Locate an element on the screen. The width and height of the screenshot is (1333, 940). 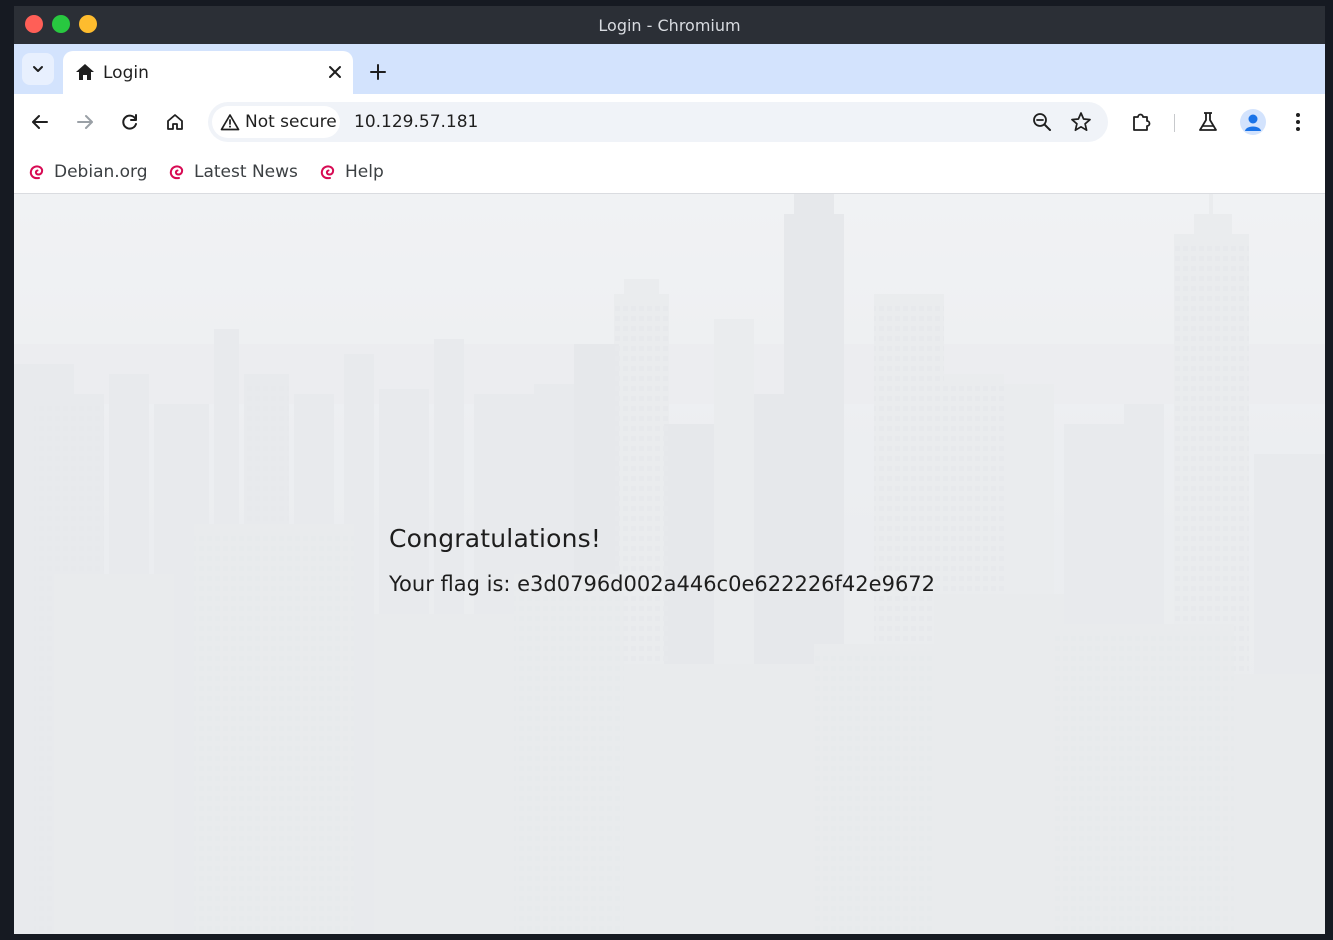
tab-title: Login is located at coordinates (126, 73).